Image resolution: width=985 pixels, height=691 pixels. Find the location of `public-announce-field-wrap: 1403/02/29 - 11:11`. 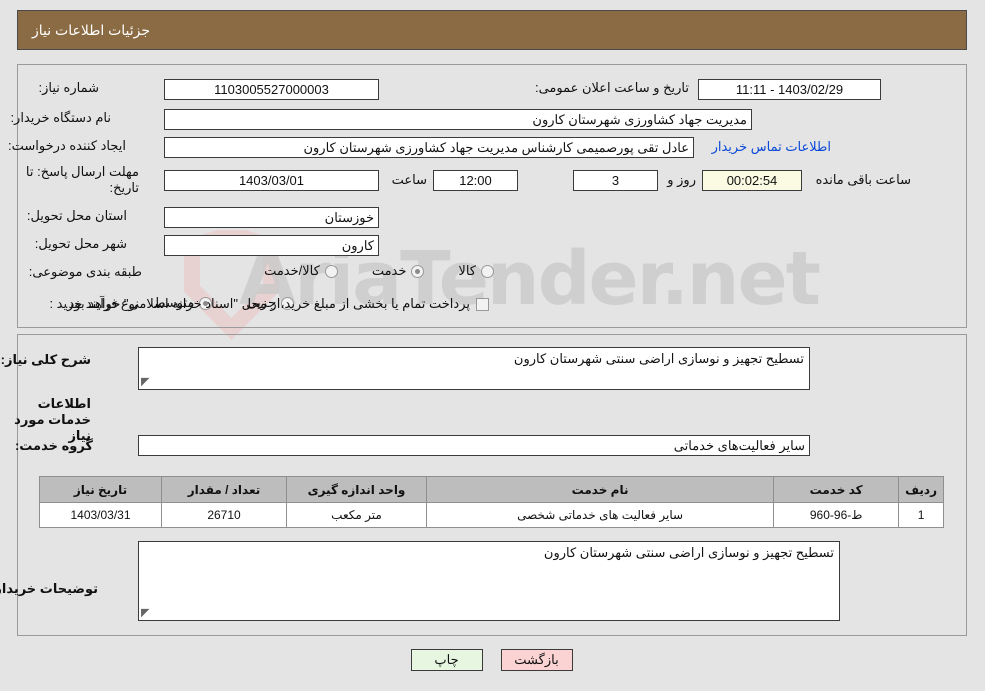

public-announce-field-wrap: 1403/02/29 - 11:11 is located at coordinates (790, 89).